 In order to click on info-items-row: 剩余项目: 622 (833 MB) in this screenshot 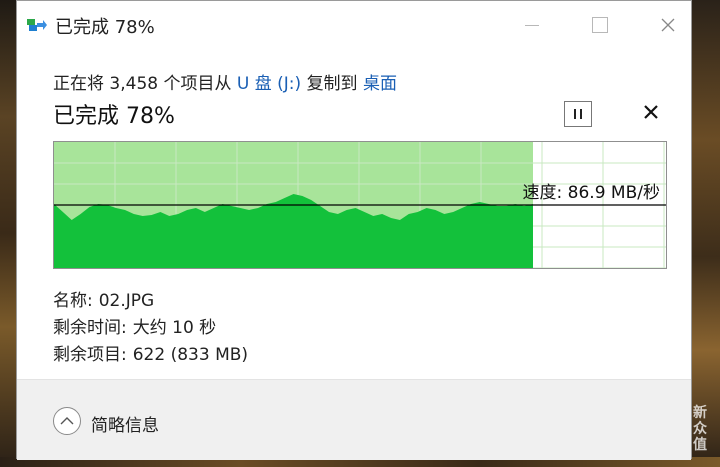, I will do `click(150, 352)`.